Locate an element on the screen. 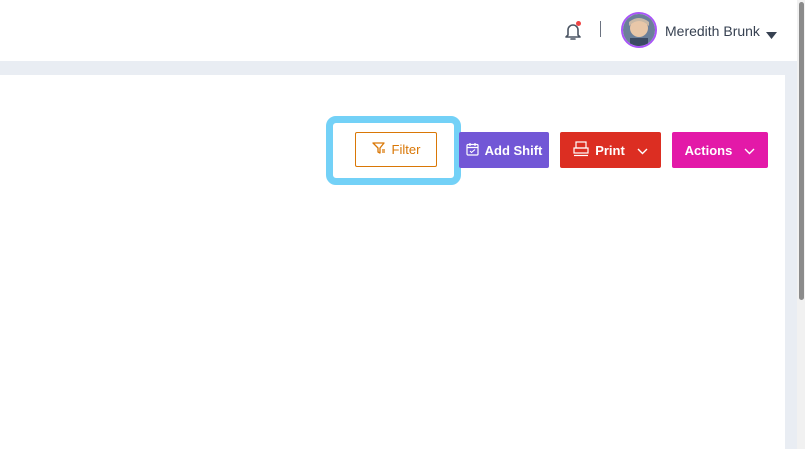 The height and width of the screenshot is (449, 805). printer-icon is located at coordinates (581, 150).